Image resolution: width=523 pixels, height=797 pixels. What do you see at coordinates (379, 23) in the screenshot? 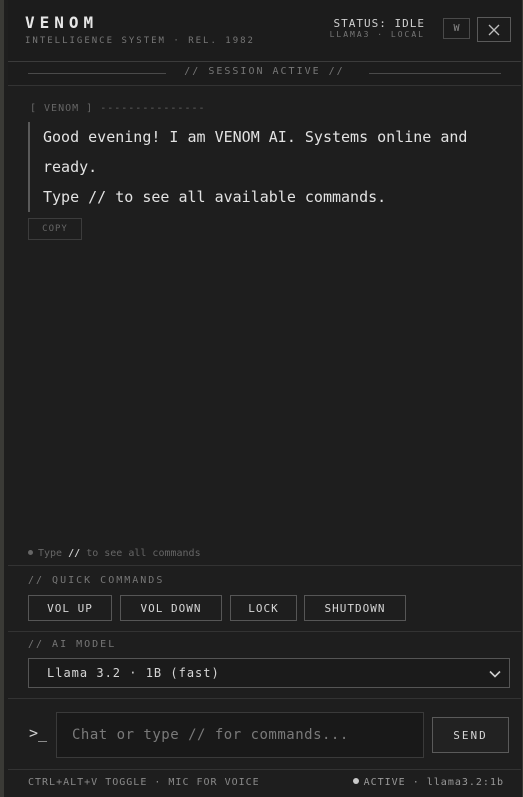
I see `status-text: STATUS: IDLE` at bounding box center [379, 23].